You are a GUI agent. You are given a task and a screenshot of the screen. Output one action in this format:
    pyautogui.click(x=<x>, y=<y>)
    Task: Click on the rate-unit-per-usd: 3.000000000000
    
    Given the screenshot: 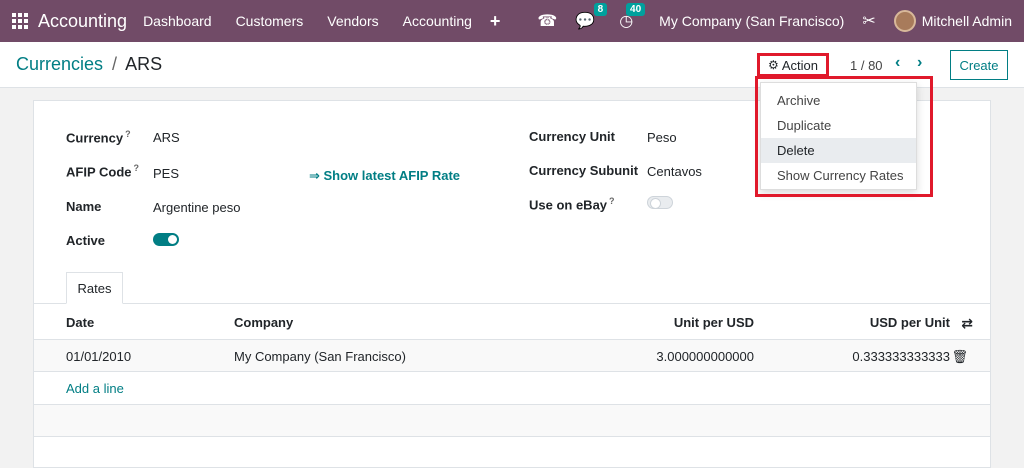 What is the action you would take?
    pyautogui.click(x=705, y=356)
    